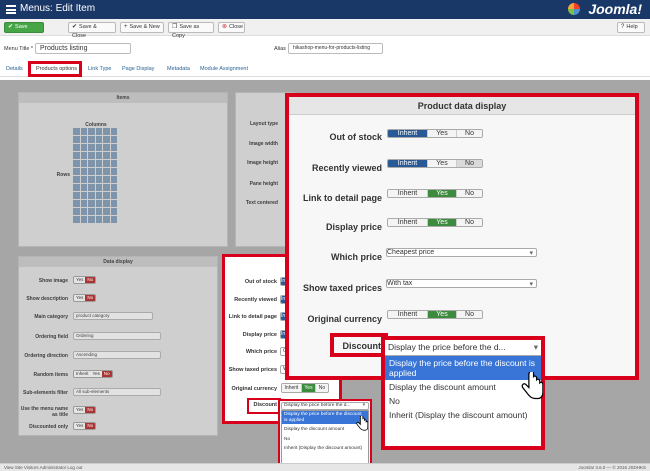  What do you see at coordinates (83, 48) in the screenshot?
I see `menu-title-input: Products listing` at bounding box center [83, 48].